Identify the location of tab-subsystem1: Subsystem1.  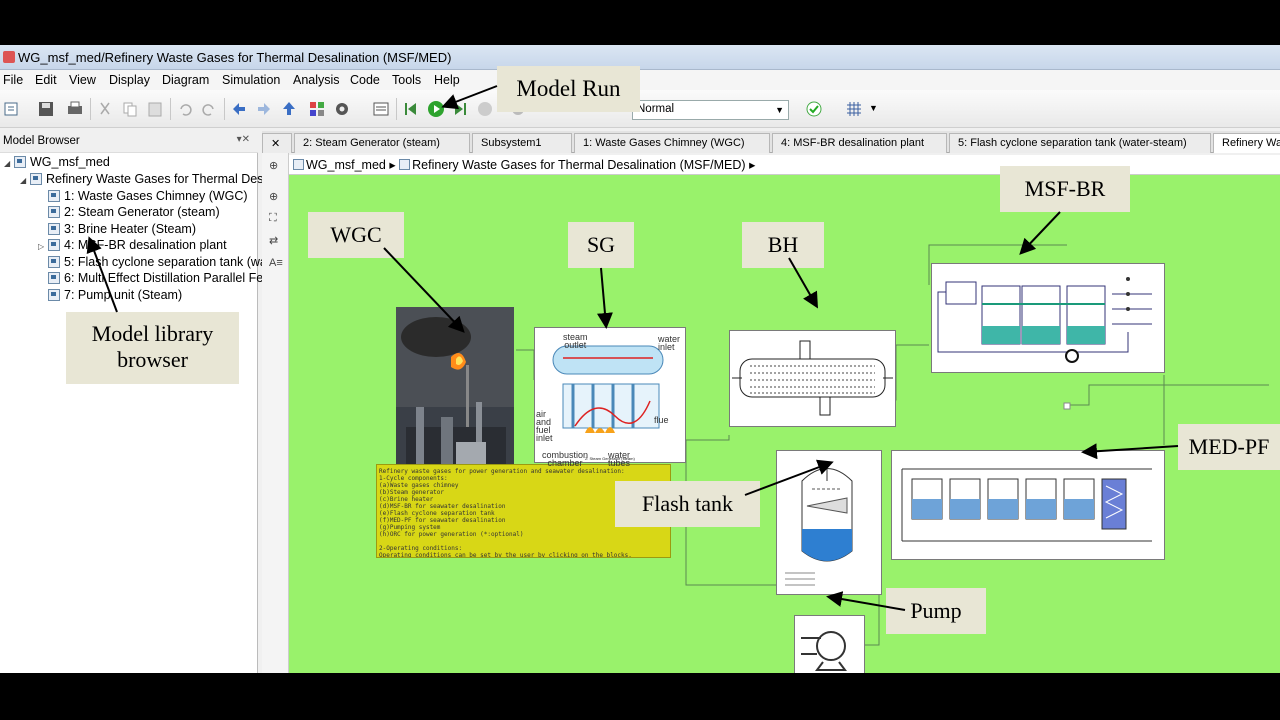
(522, 143).